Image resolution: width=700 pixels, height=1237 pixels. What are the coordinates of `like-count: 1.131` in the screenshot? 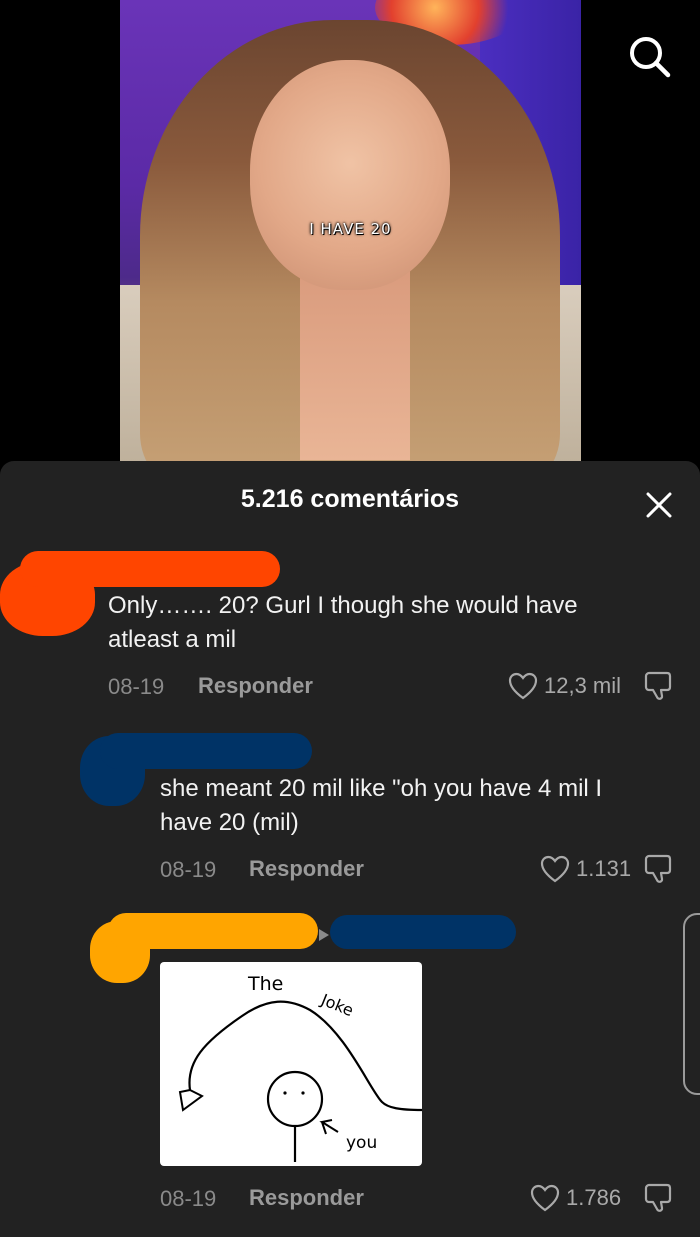 It's located at (604, 868).